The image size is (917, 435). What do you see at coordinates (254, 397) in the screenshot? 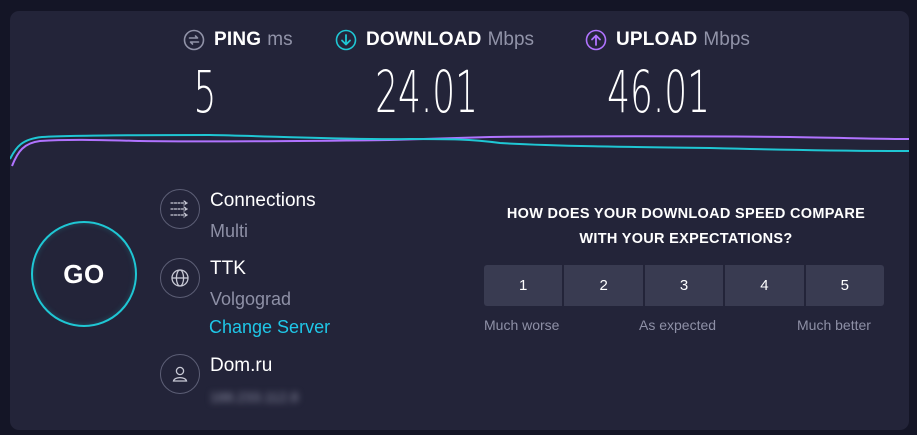
I see `provider-ip: 188.233.112.8` at bounding box center [254, 397].